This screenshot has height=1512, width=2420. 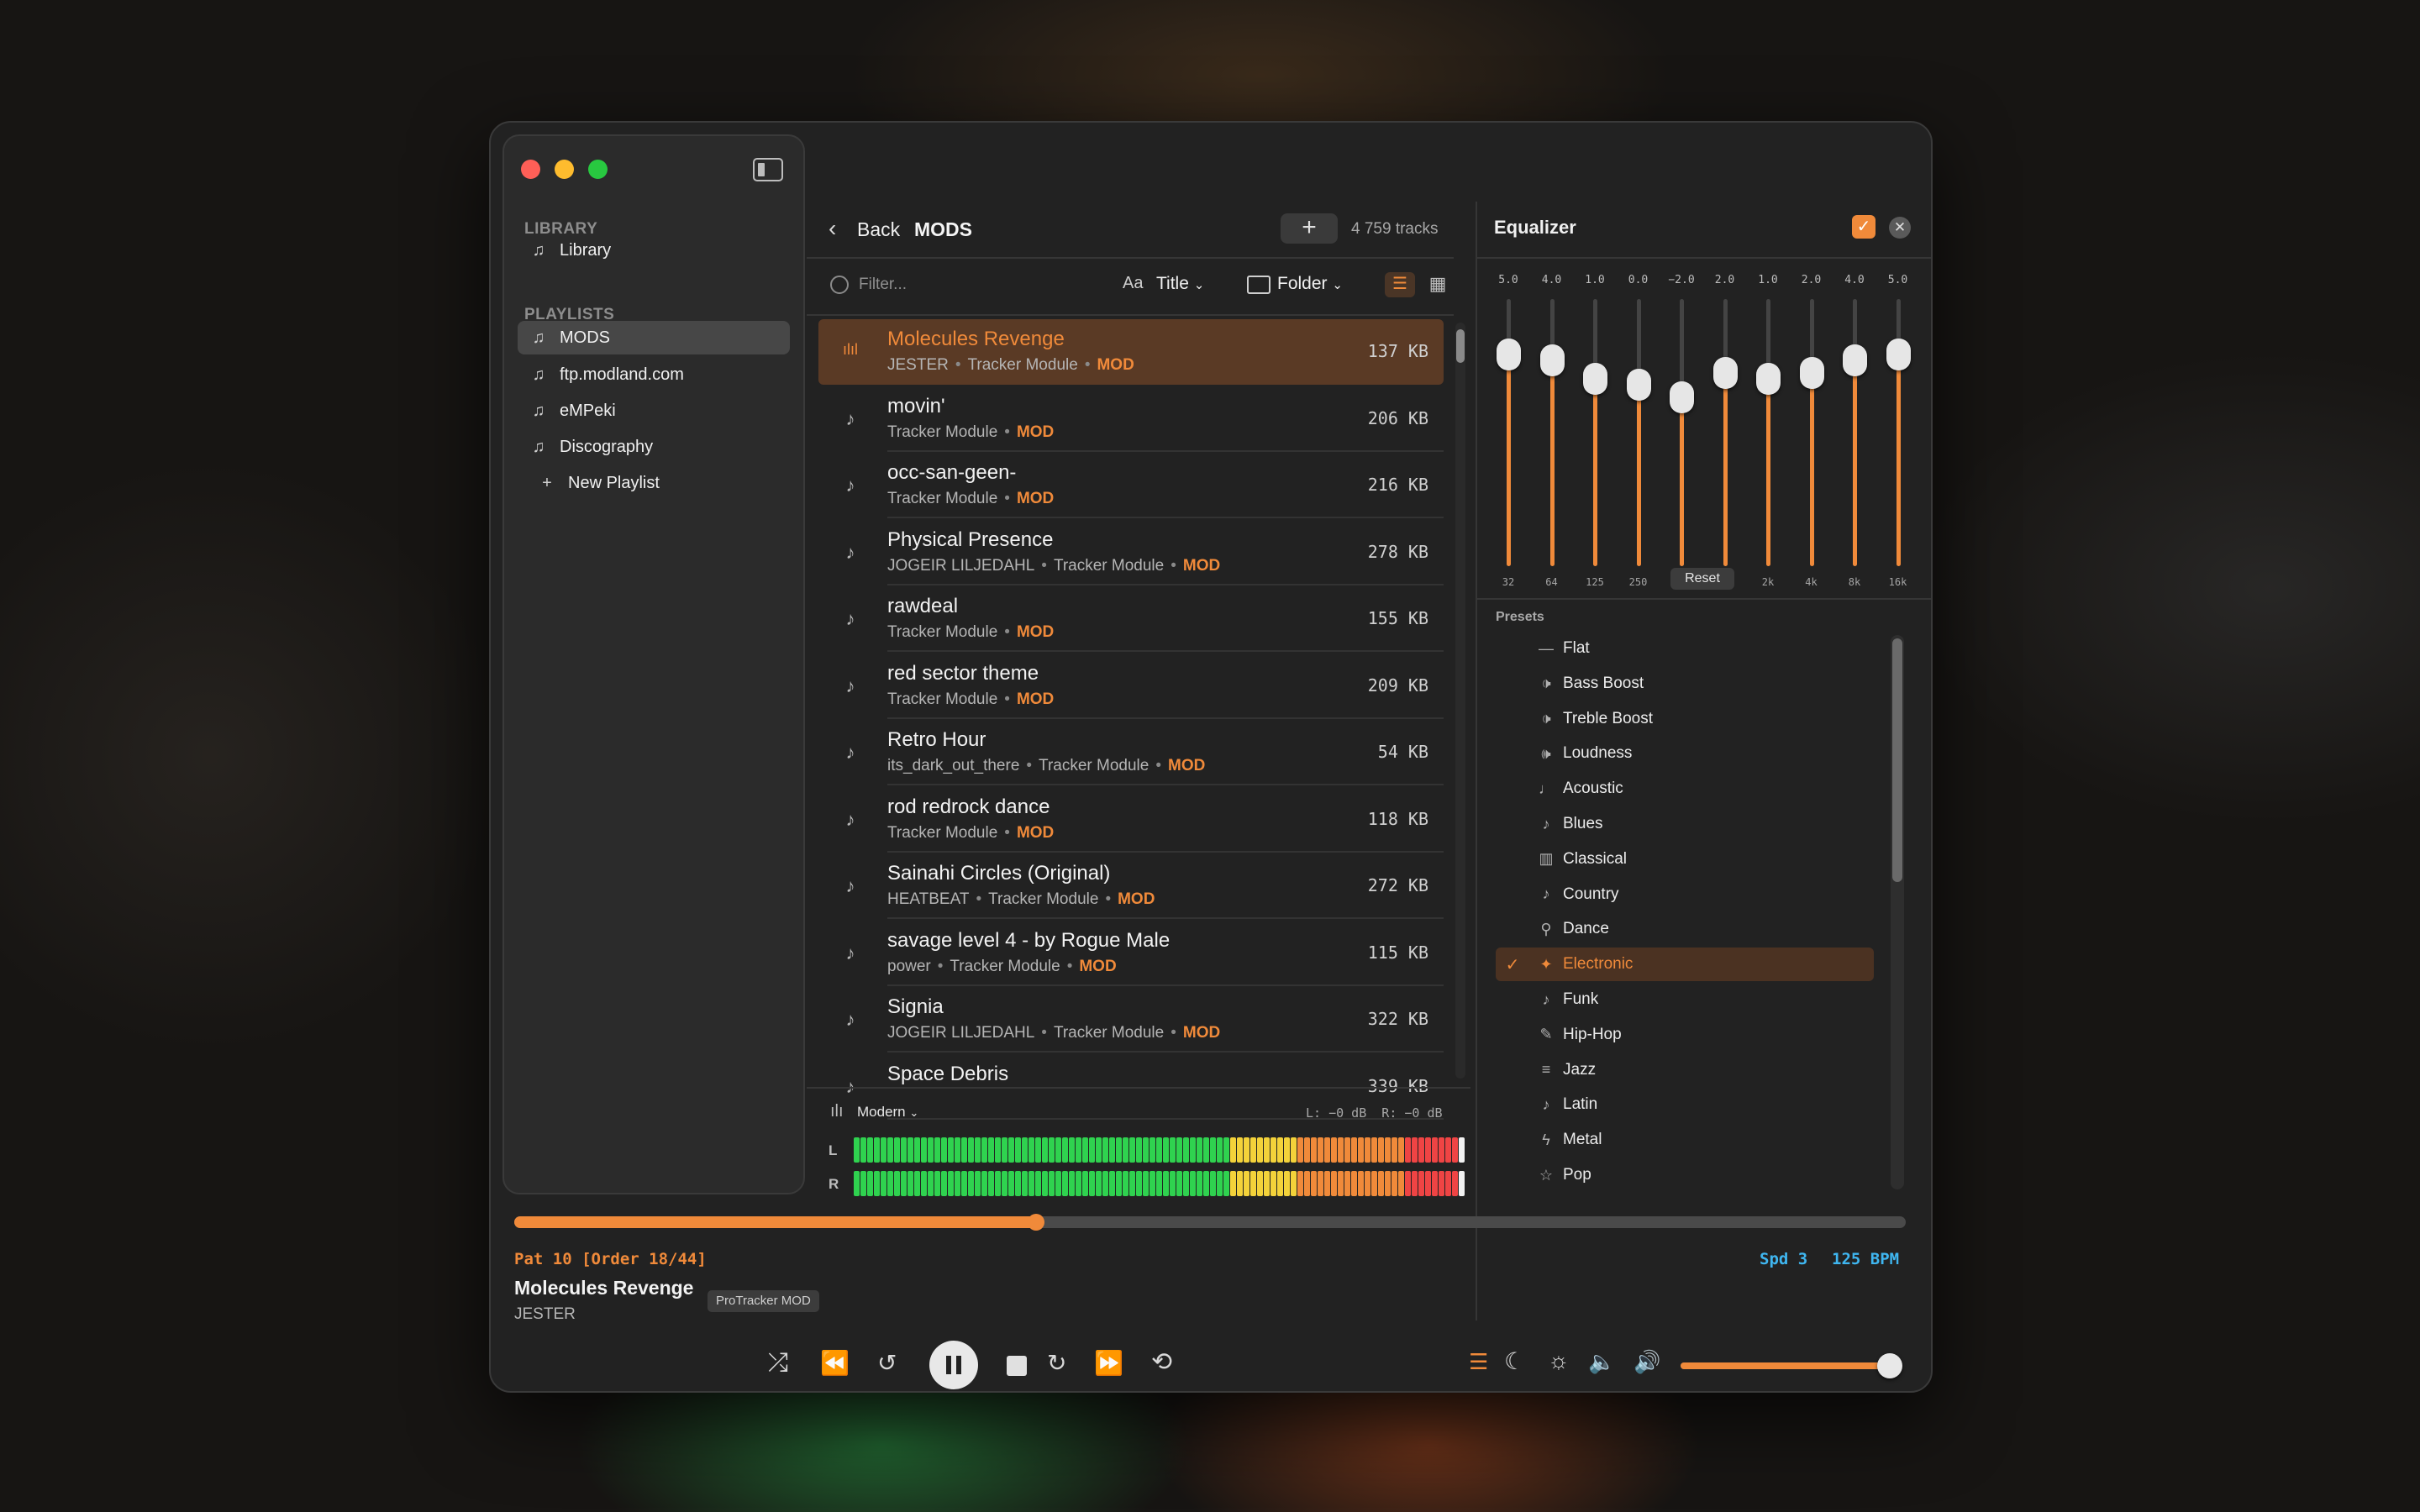 What do you see at coordinates (778, 1363) in the screenshot?
I see `shuffle-button: ⤮` at bounding box center [778, 1363].